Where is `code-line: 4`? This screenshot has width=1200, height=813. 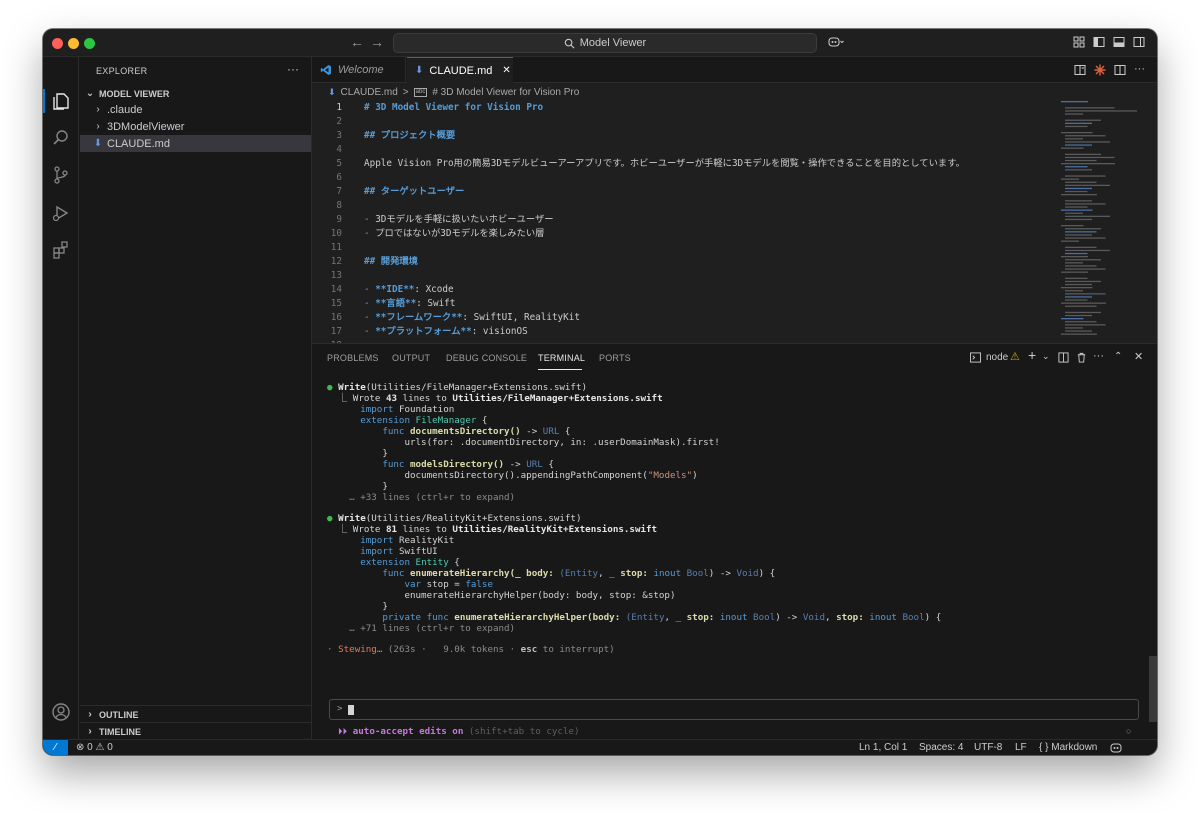 code-line: 4 is located at coordinates (682, 150).